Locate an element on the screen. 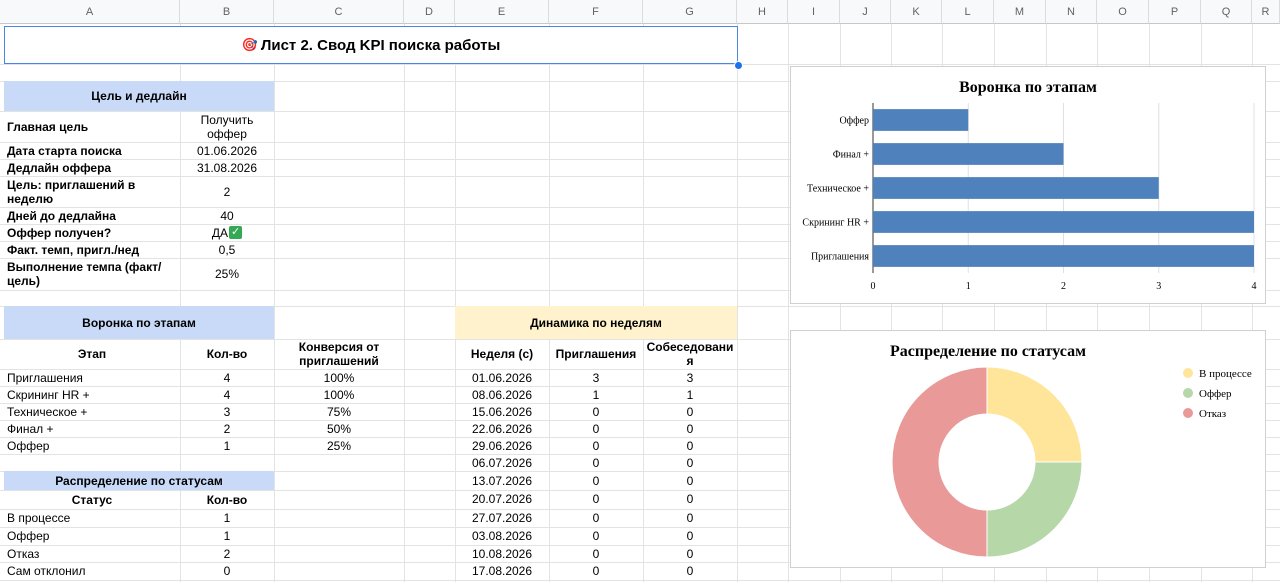 Image resolution: width=1280 pixels, height=582 pixels. weekly-week: 27.07.2026 is located at coordinates (502, 517).